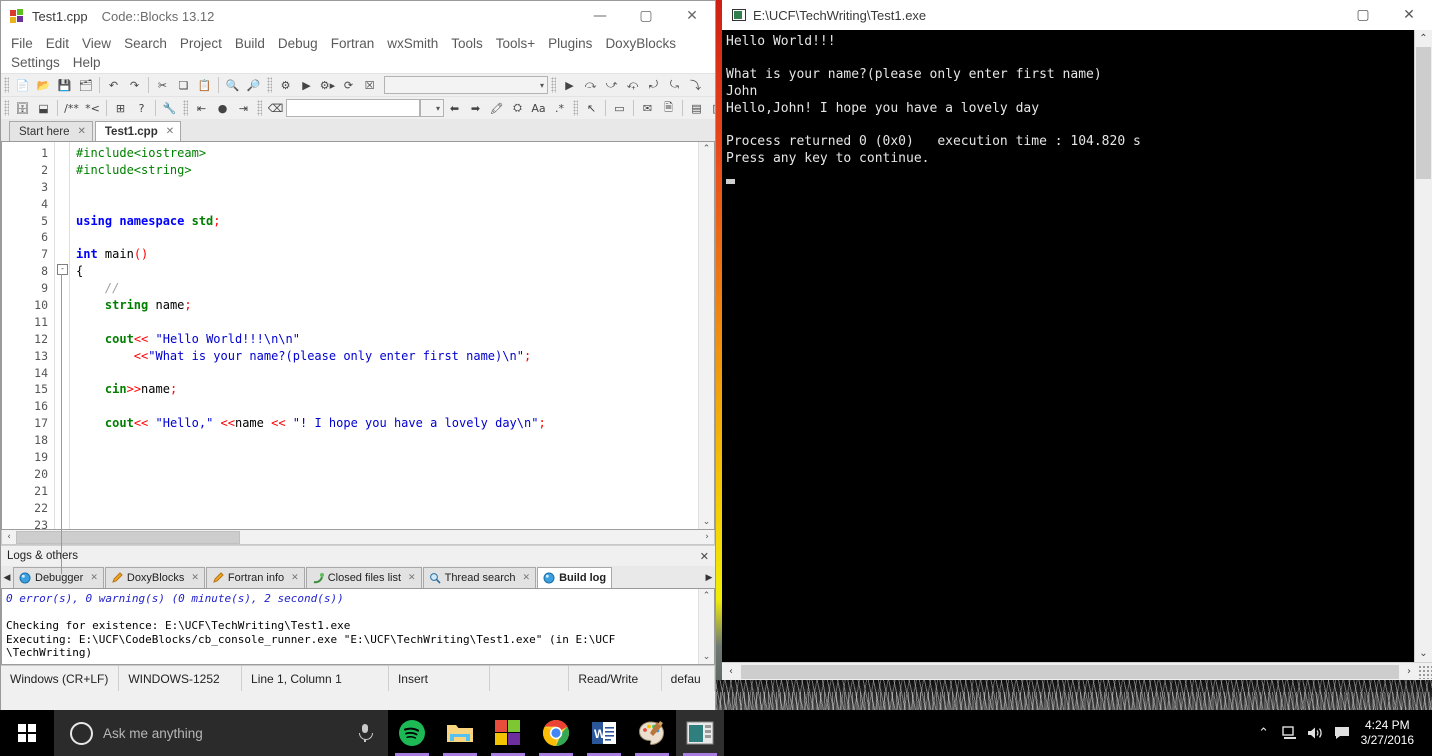 This screenshot has width=1432, height=756. What do you see at coordinates (384, 288) in the screenshot?
I see `code-line: //` at bounding box center [384, 288].